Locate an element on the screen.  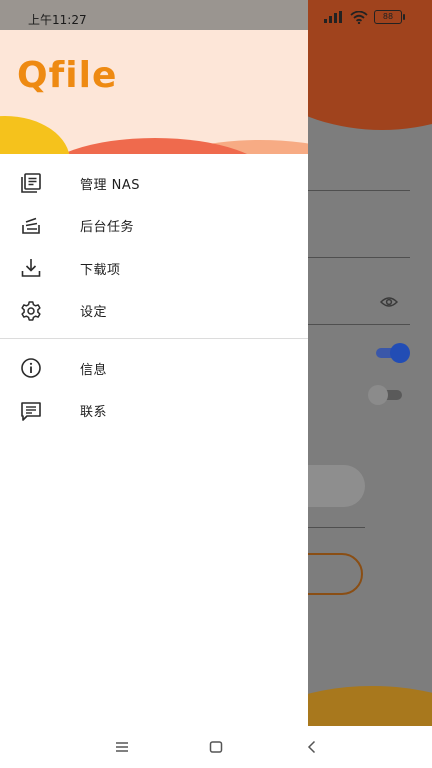
app-logo: Qfile is located at coordinates (67, 75).